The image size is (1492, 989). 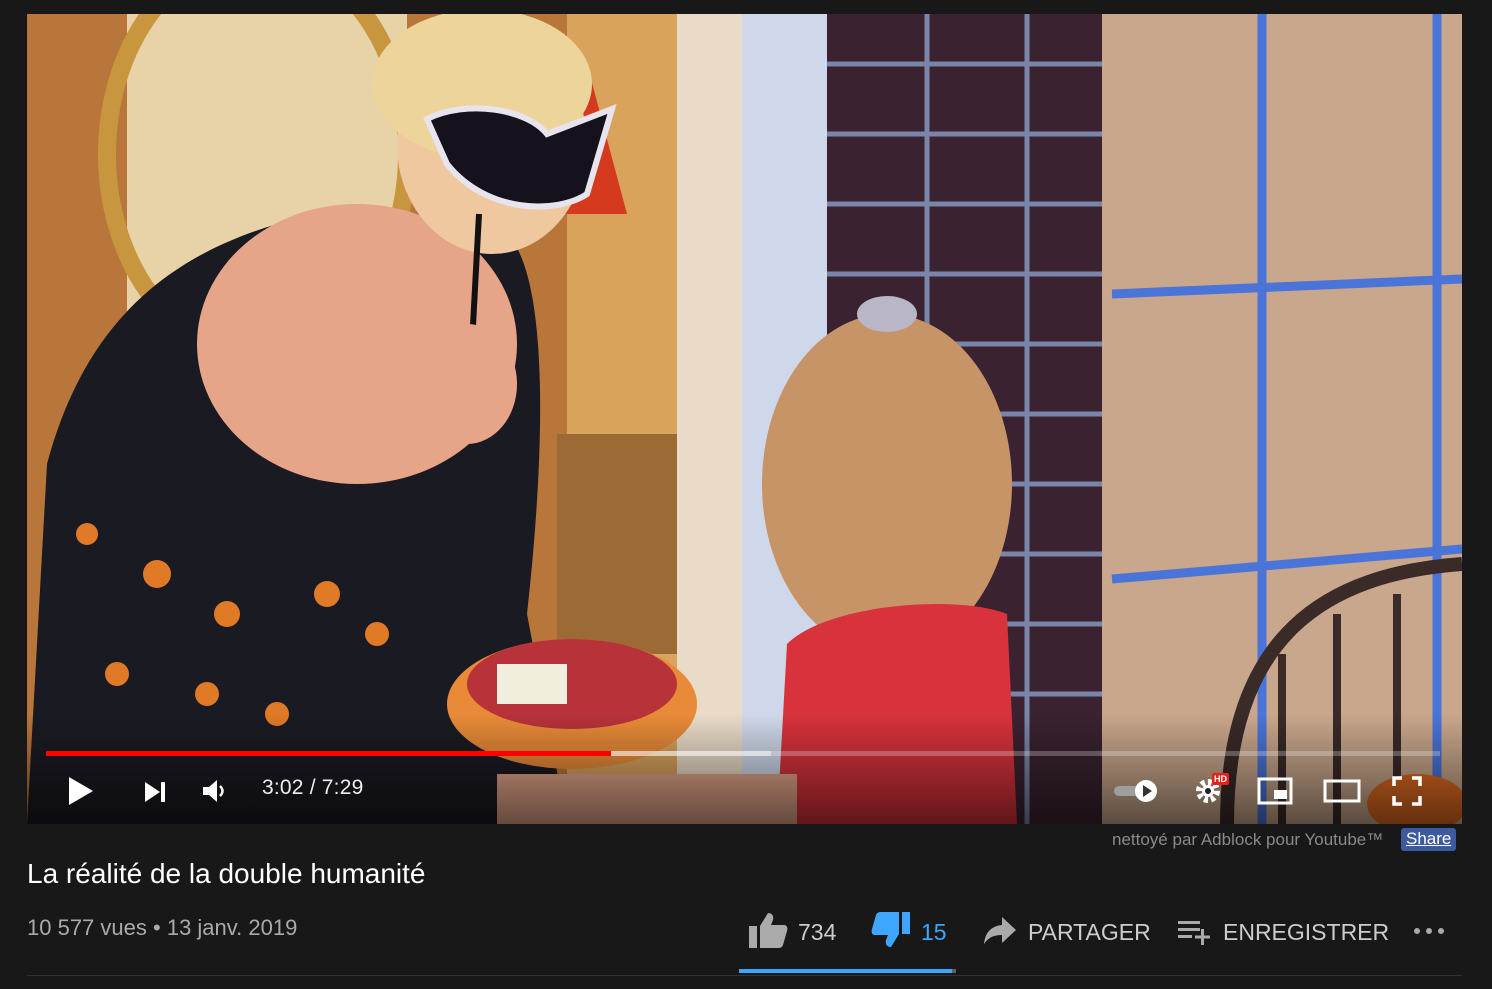 I want to click on share-button: PARTAGER, so click(x=1066, y=932).